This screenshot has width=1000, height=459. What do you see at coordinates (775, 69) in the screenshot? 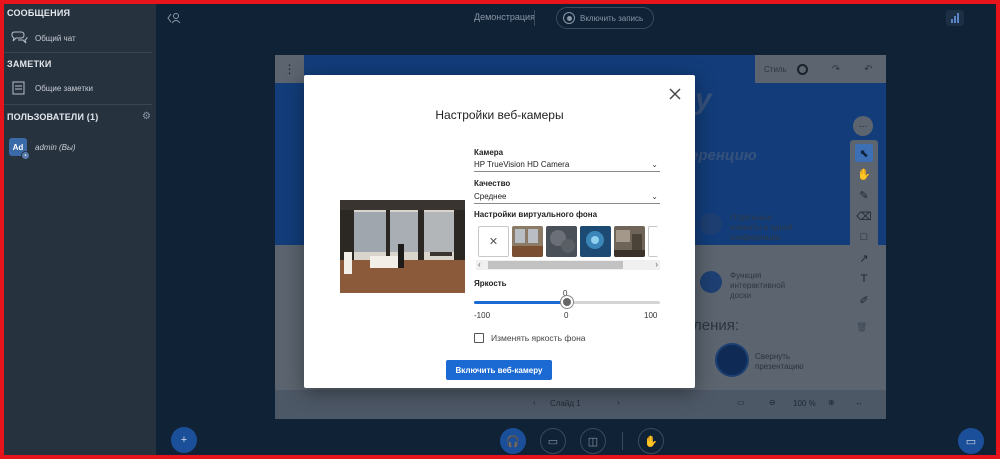
I see `style-label: Стиль` at bounding box center [775, 69].